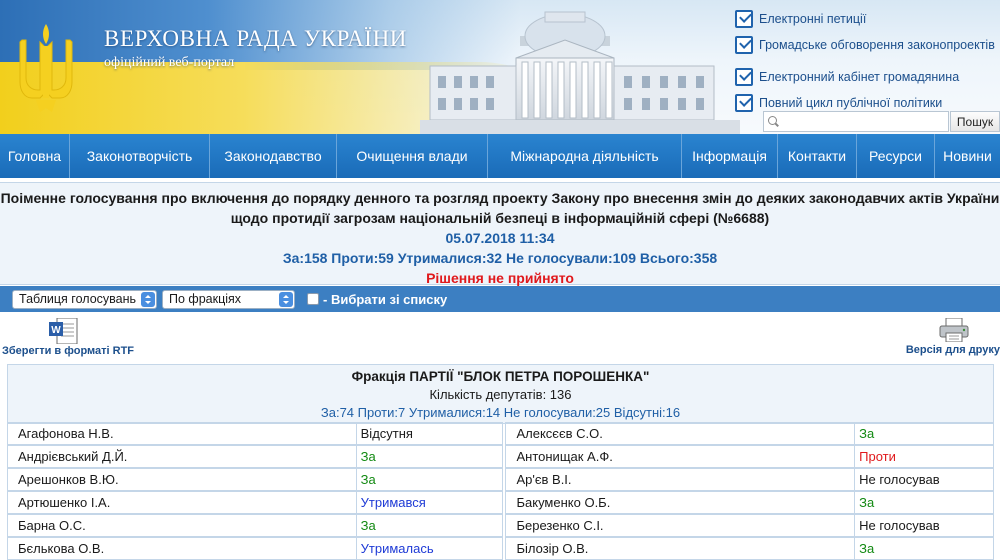 Image resolution: width=1000 pixels, height=560 pixels. I want to click on nav-resources: Ресурси, so click(896, 156).